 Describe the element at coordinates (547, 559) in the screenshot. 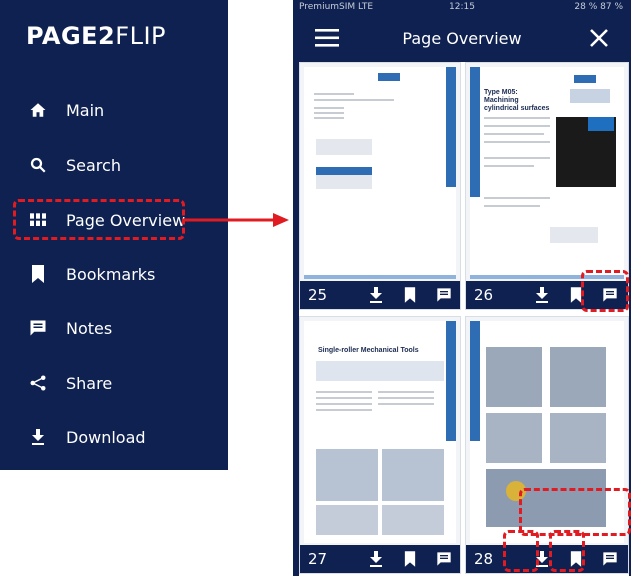

I see `page-action-bar: 28` at that location.